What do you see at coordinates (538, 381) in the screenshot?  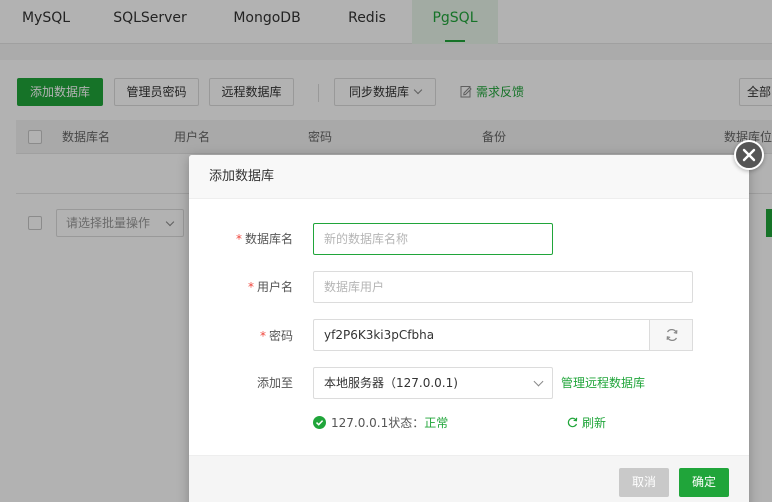 I see `chevron-down-icon` at bounding box center [538, 381].